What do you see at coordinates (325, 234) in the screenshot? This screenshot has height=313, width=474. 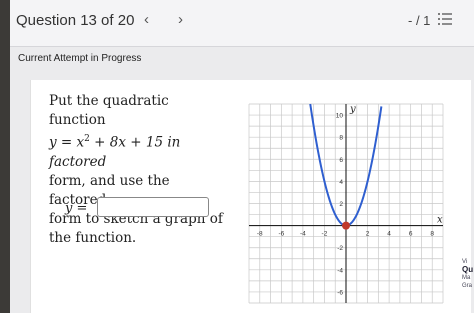 I see `x-tick-label: -2` at bounding box center [325, 234].